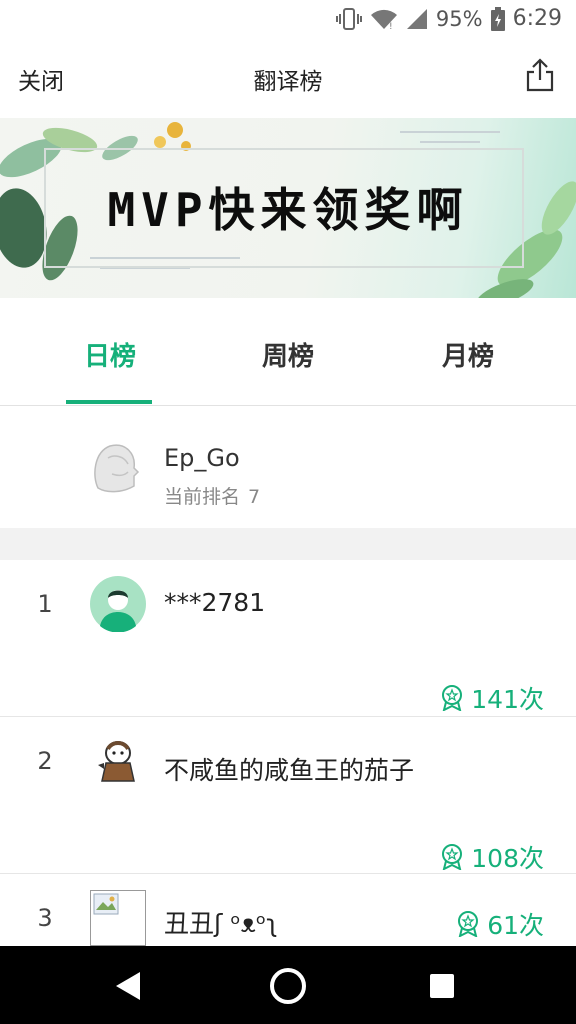 The width and height of the screenshot is (576, 1024). I want to click on translation-count: 61次, so click(500, 924).